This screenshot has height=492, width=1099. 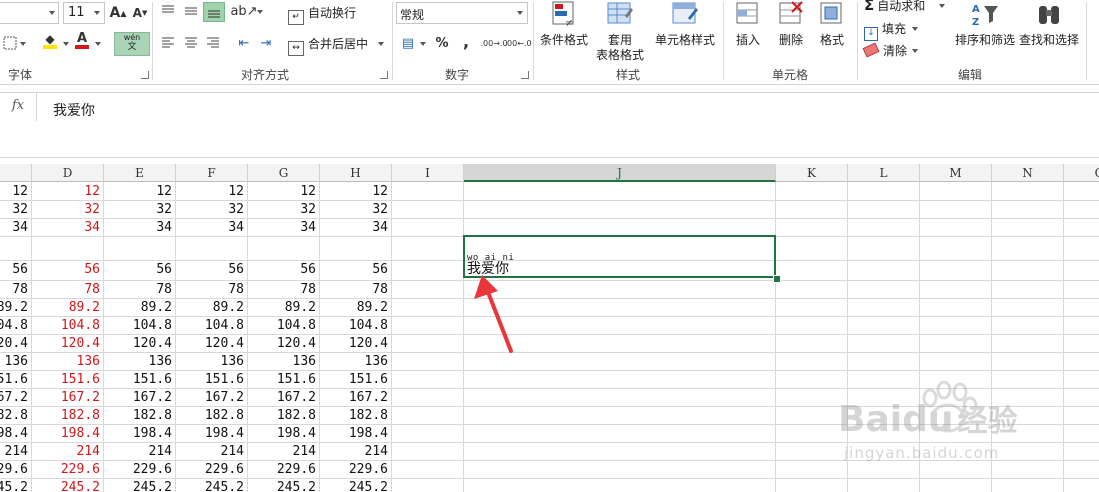 What do you see at coordinates (884, 50) in the screenshot?
I see `clear-button: 清除` at bounding box center [884, 50].